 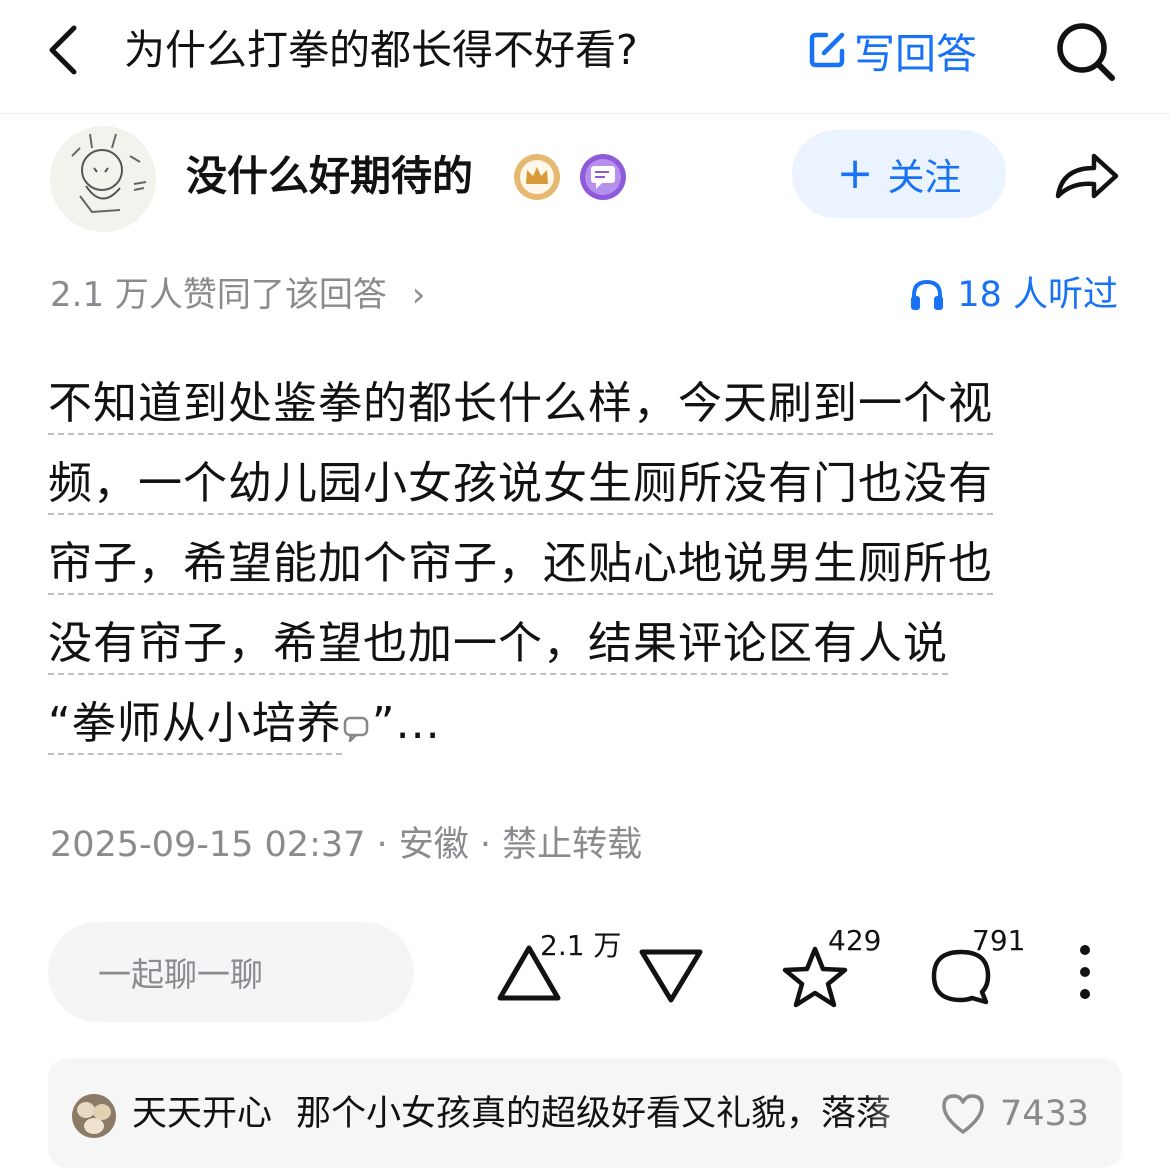 What do you see at coordinates (901, 1114) in the screenshot?
I see `text-fade` at bounding box center [901, 1114].